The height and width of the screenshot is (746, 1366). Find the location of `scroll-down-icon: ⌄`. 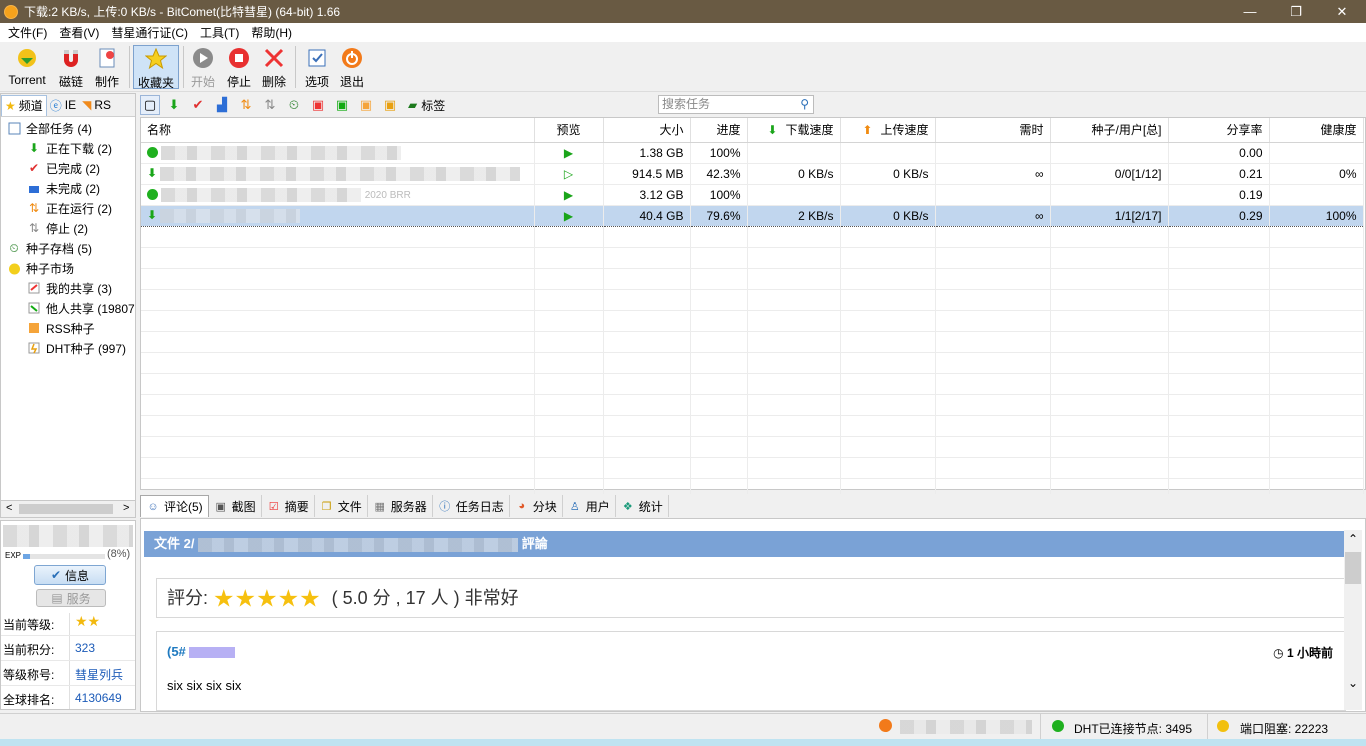

scroll-down-icon: ⌄ is located at coordinates (1353, 683).